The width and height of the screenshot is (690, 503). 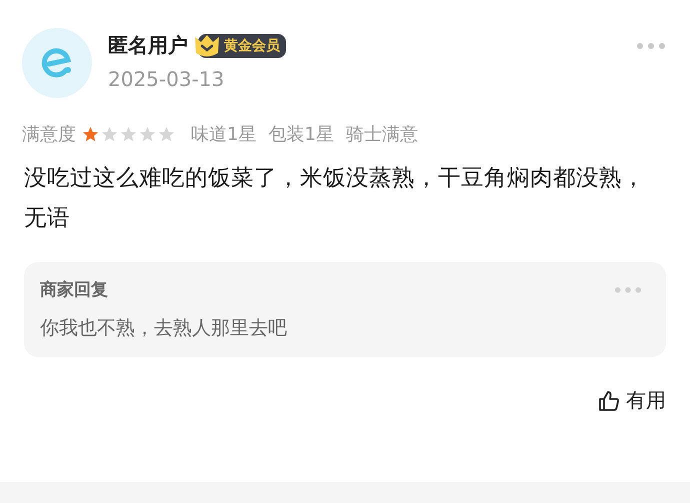 What do you see at coordinates (223, 134) in the screenshot?
I see `rating-tag: 味道1星` at bounding box center [223, 134].